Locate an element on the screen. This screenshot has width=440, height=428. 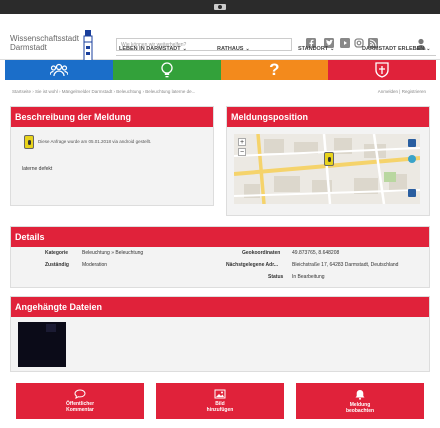
camera-icon is located at coordinates (220, 7).